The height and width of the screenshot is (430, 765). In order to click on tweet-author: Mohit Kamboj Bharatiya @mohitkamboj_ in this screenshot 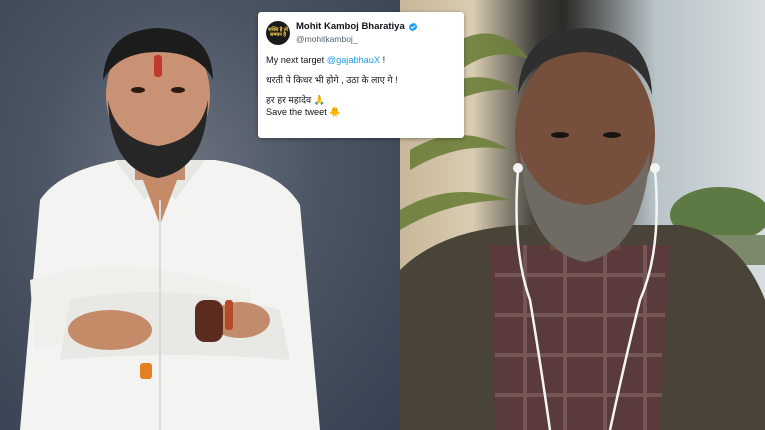, I will do `click(357, 33)`.